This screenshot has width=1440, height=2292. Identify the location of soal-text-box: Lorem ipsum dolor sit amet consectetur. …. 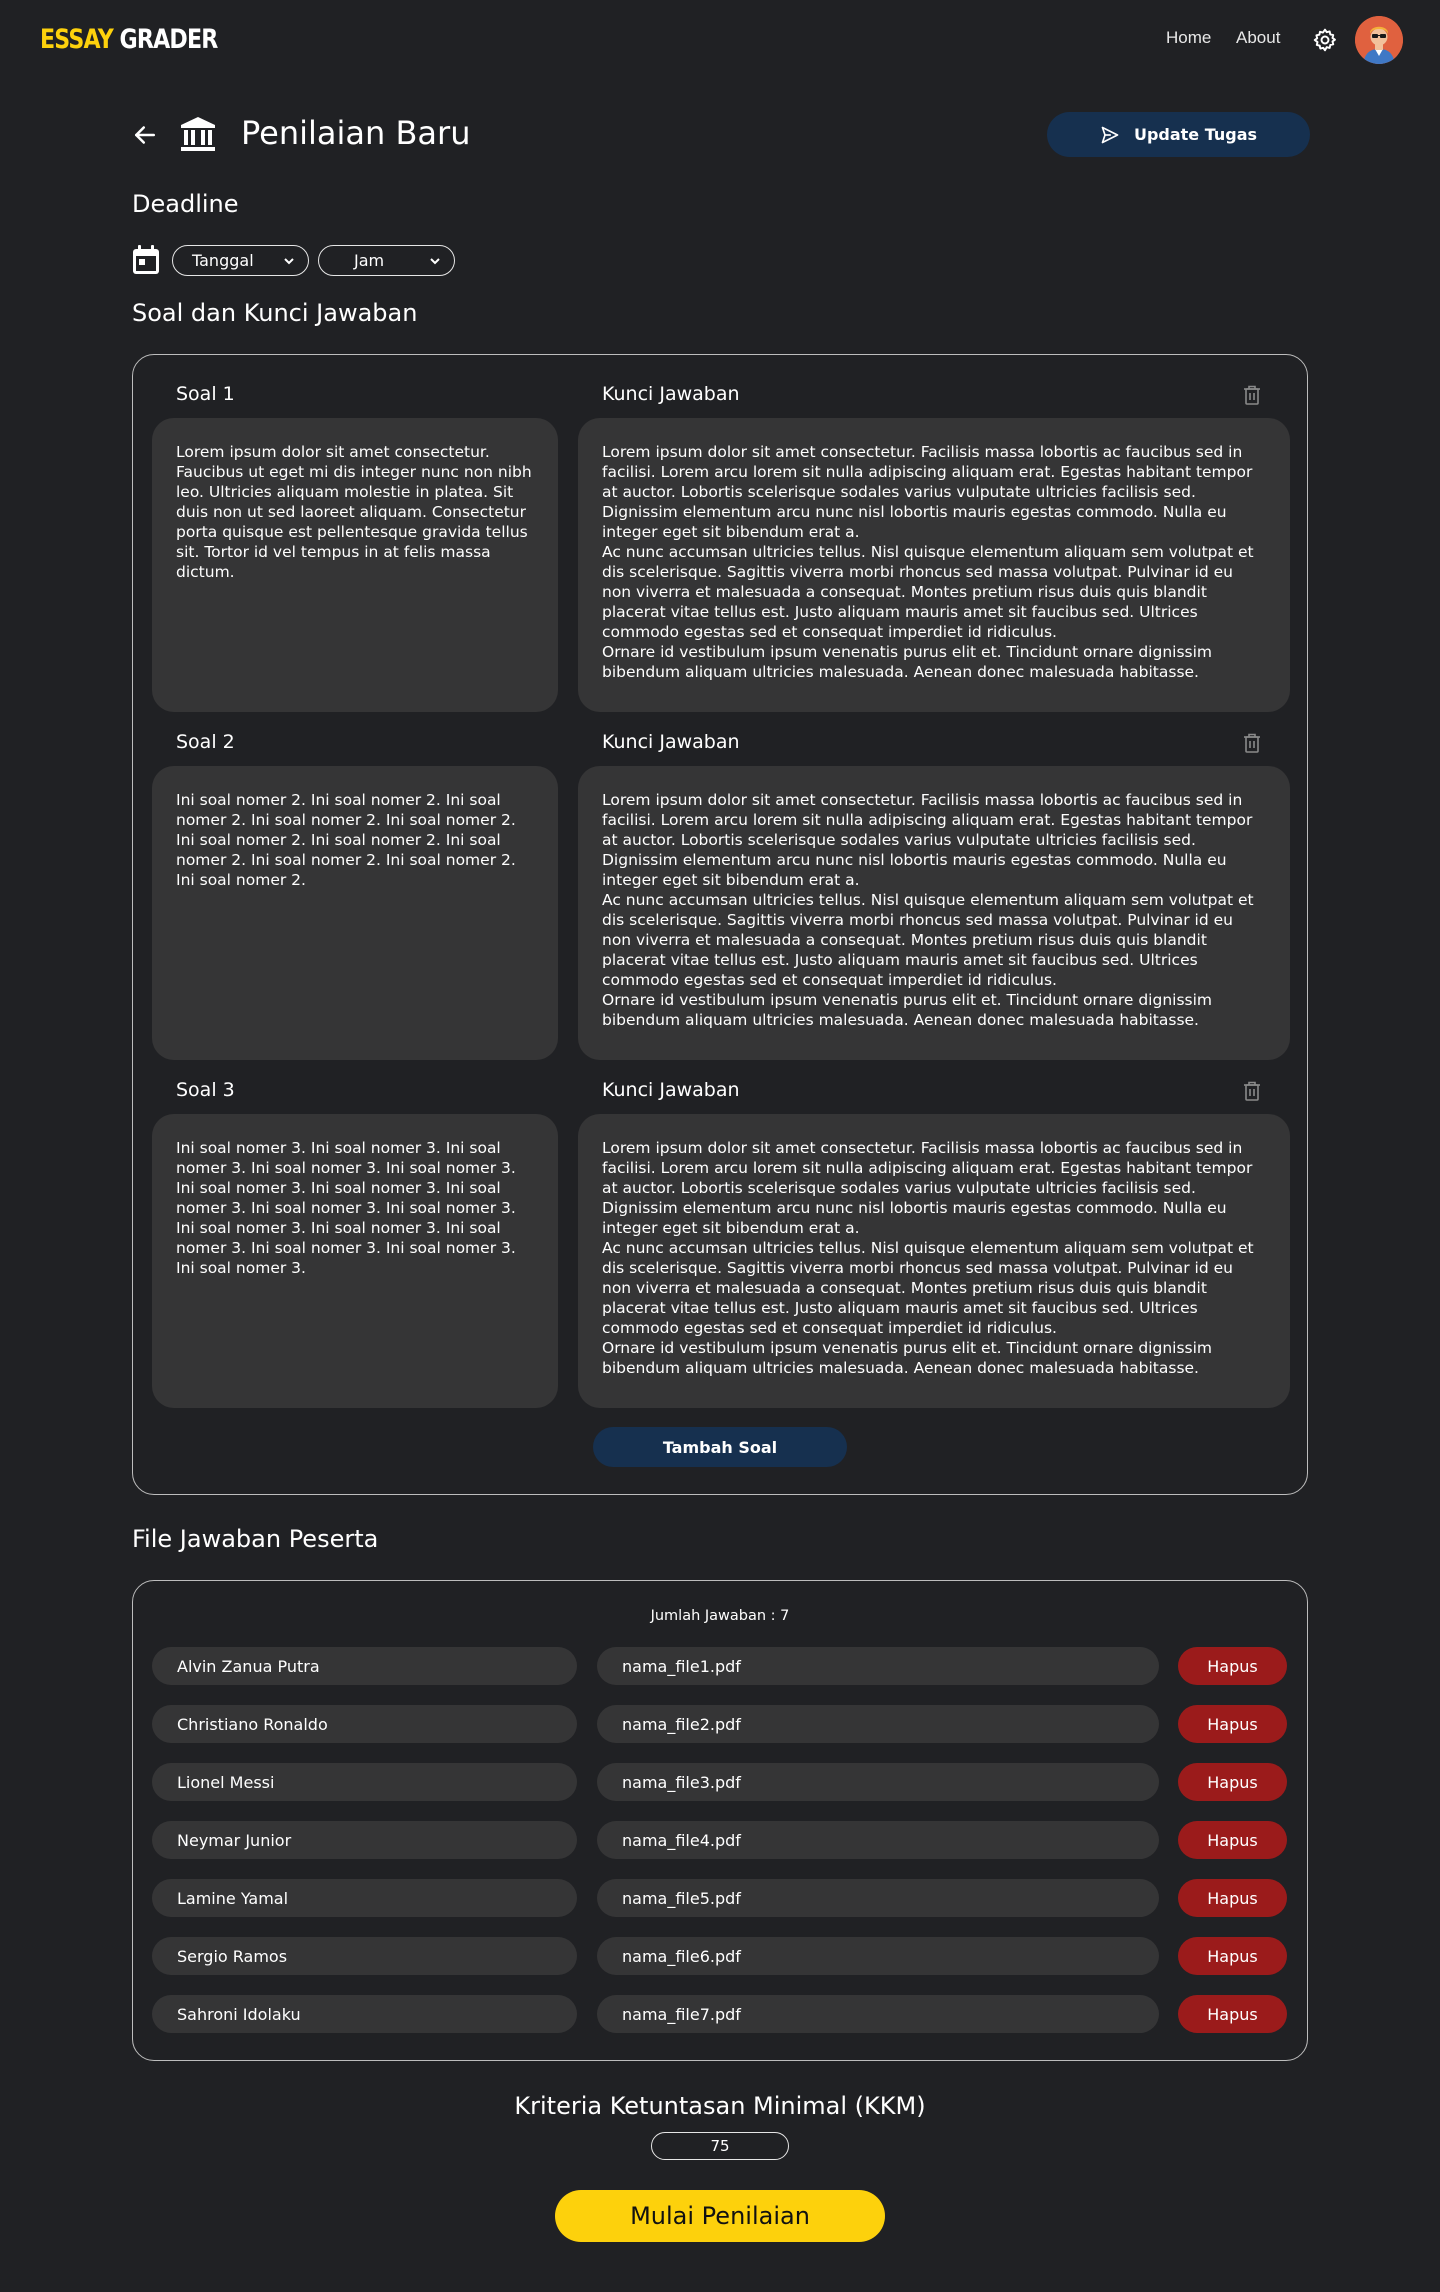
(355, 565).